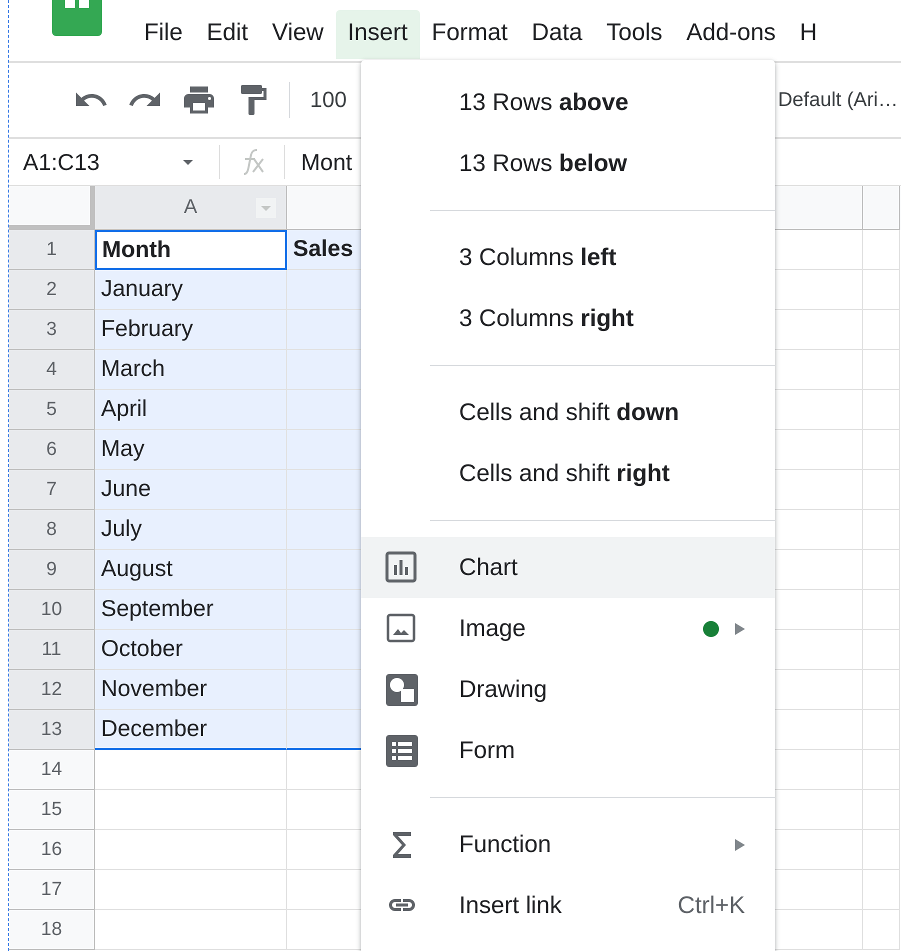  What do you see at coordinates (402, 567) in the screenshot?
I see `bar-chart-icon` at bounding box center [402, 567].